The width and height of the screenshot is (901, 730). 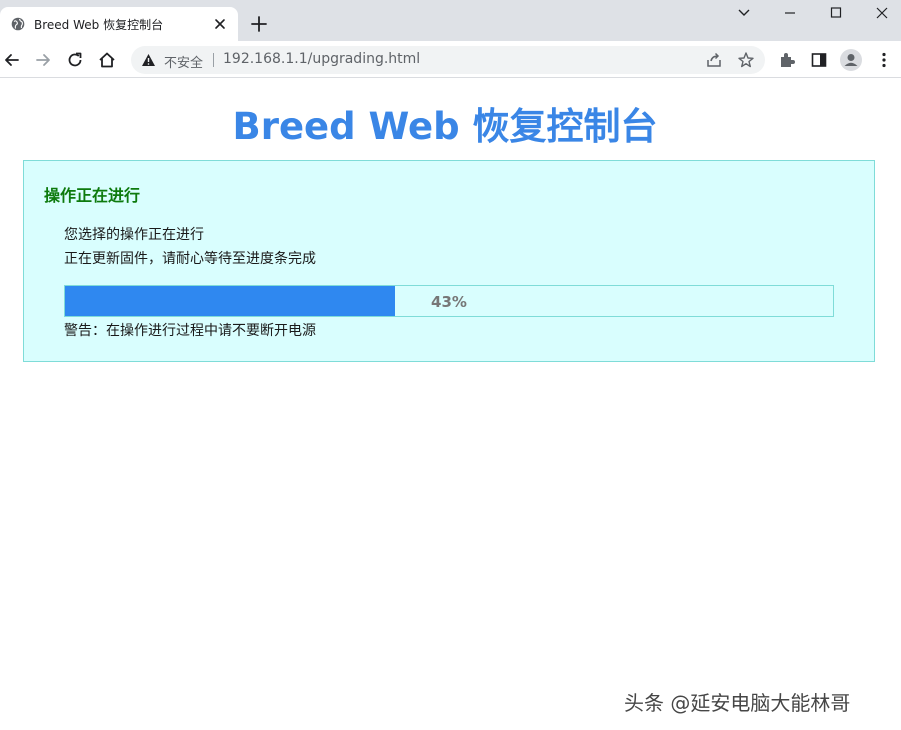 I want to click on minimize-icon, so click(x=790, y=13).